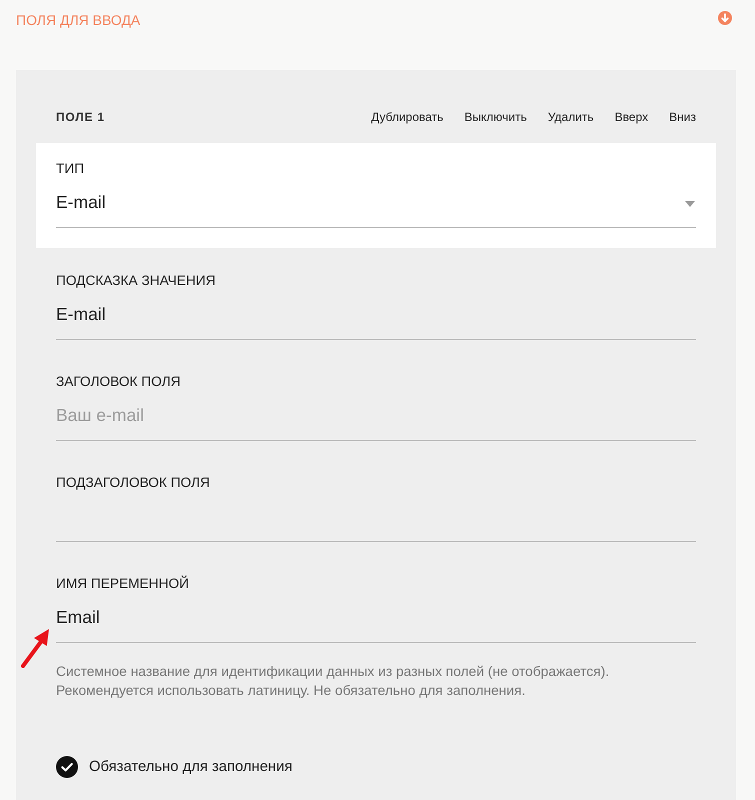 This screenshot has height=800, width=755. Describe the element at coordinates (376, 314) in the screenshot. I see `input-field: E-mail` at that location.